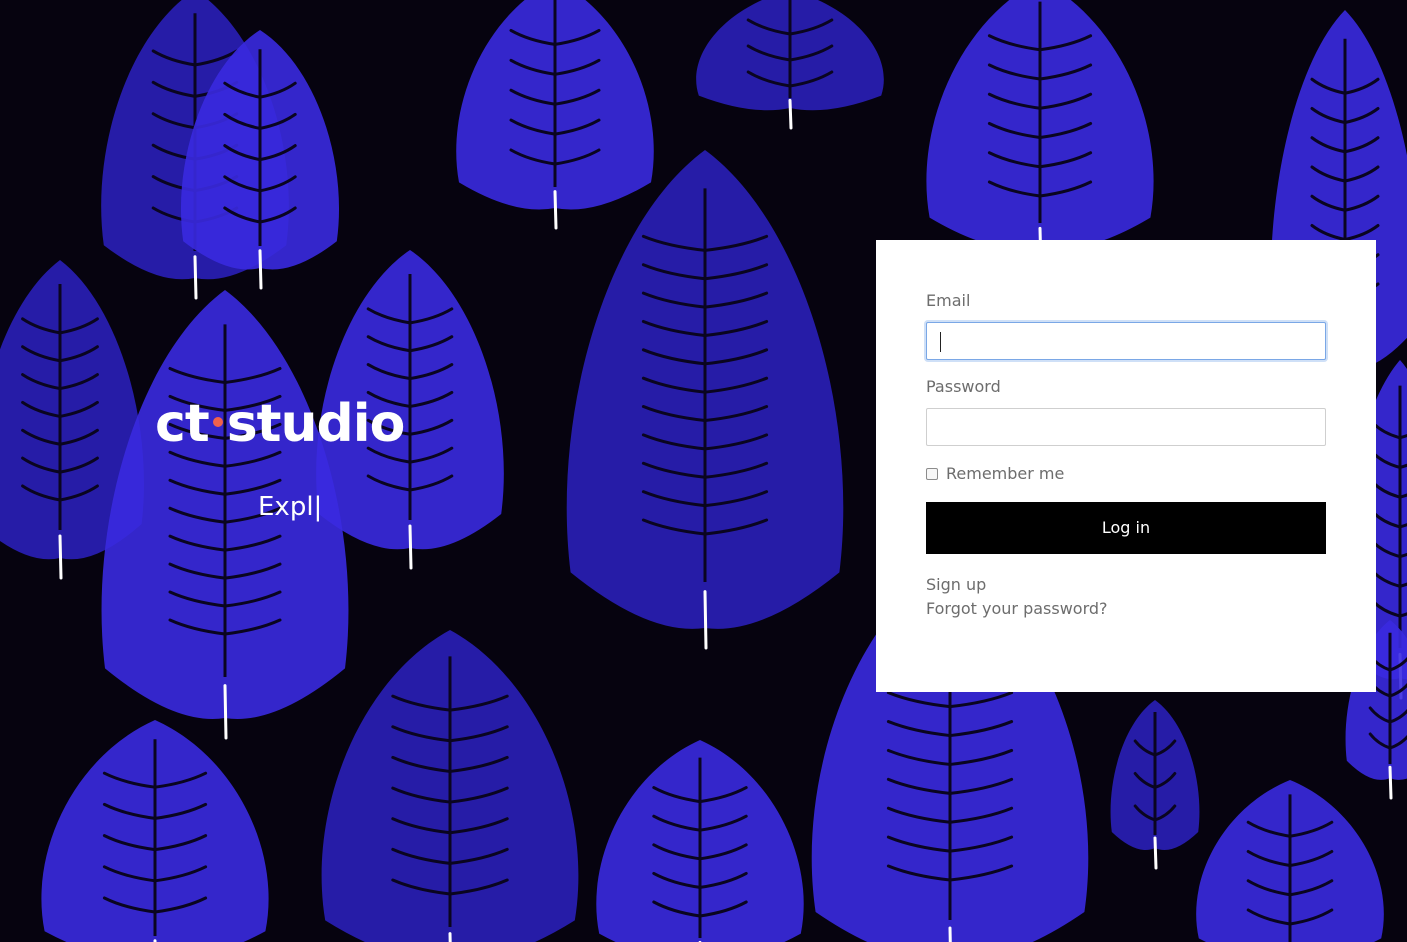 This screenshot has height=942, width=1407. What do you see at coordinates (940, 342) in the screenshot?
I see `text-caret` at bounding box center [940, 342].